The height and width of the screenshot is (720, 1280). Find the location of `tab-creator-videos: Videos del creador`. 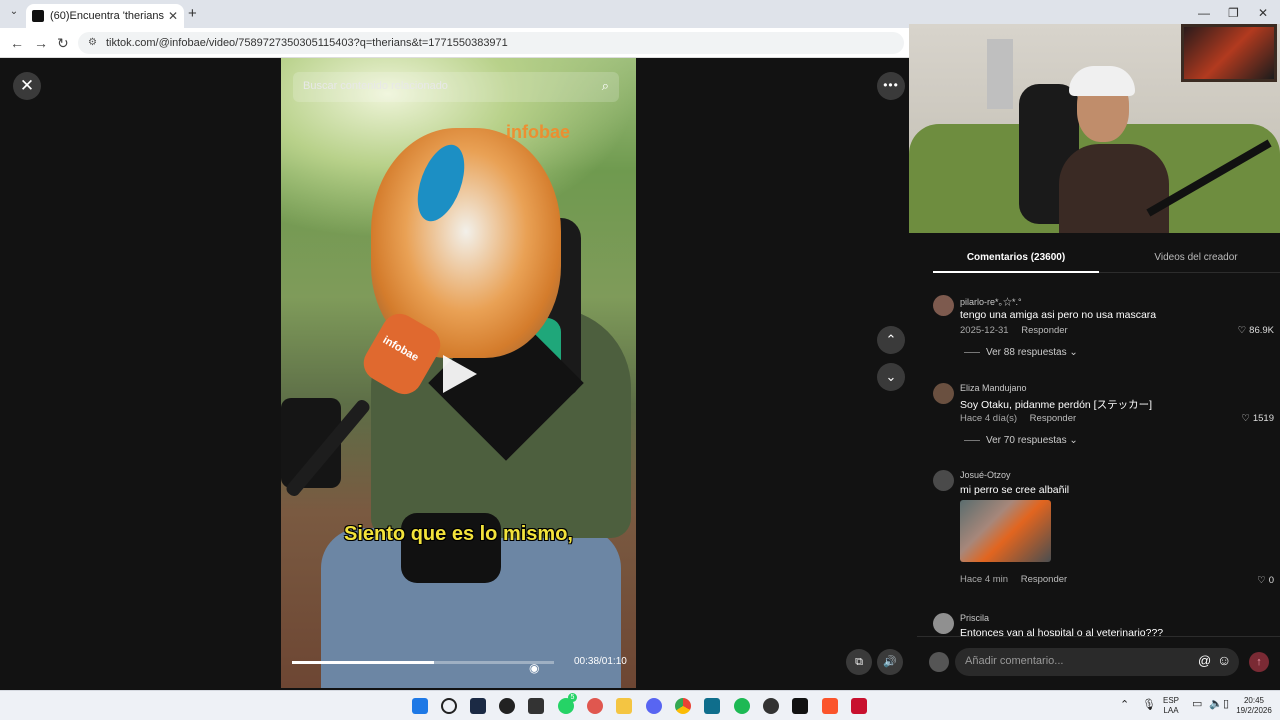

tab-creator-videos: Videos del creador is located at coordinates (1196, 253).